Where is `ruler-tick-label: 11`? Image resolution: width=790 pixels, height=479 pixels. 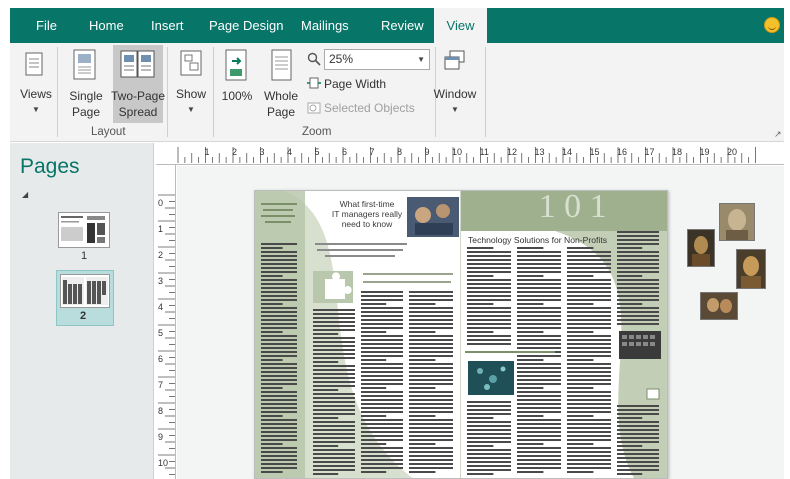
ruler-tick-label: 11 is located at coordinates (484, 152).